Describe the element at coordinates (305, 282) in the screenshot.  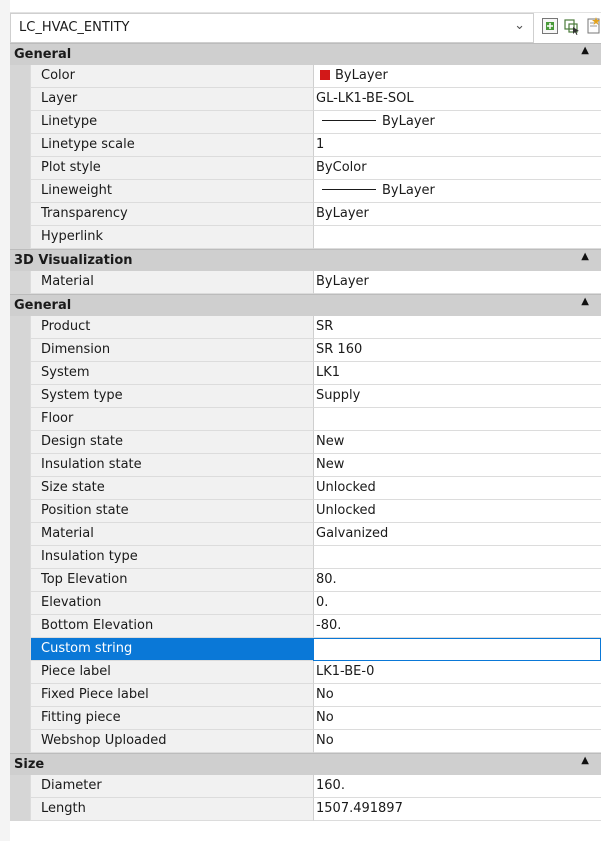
I see `property-row: Material ByLayer` at that location.